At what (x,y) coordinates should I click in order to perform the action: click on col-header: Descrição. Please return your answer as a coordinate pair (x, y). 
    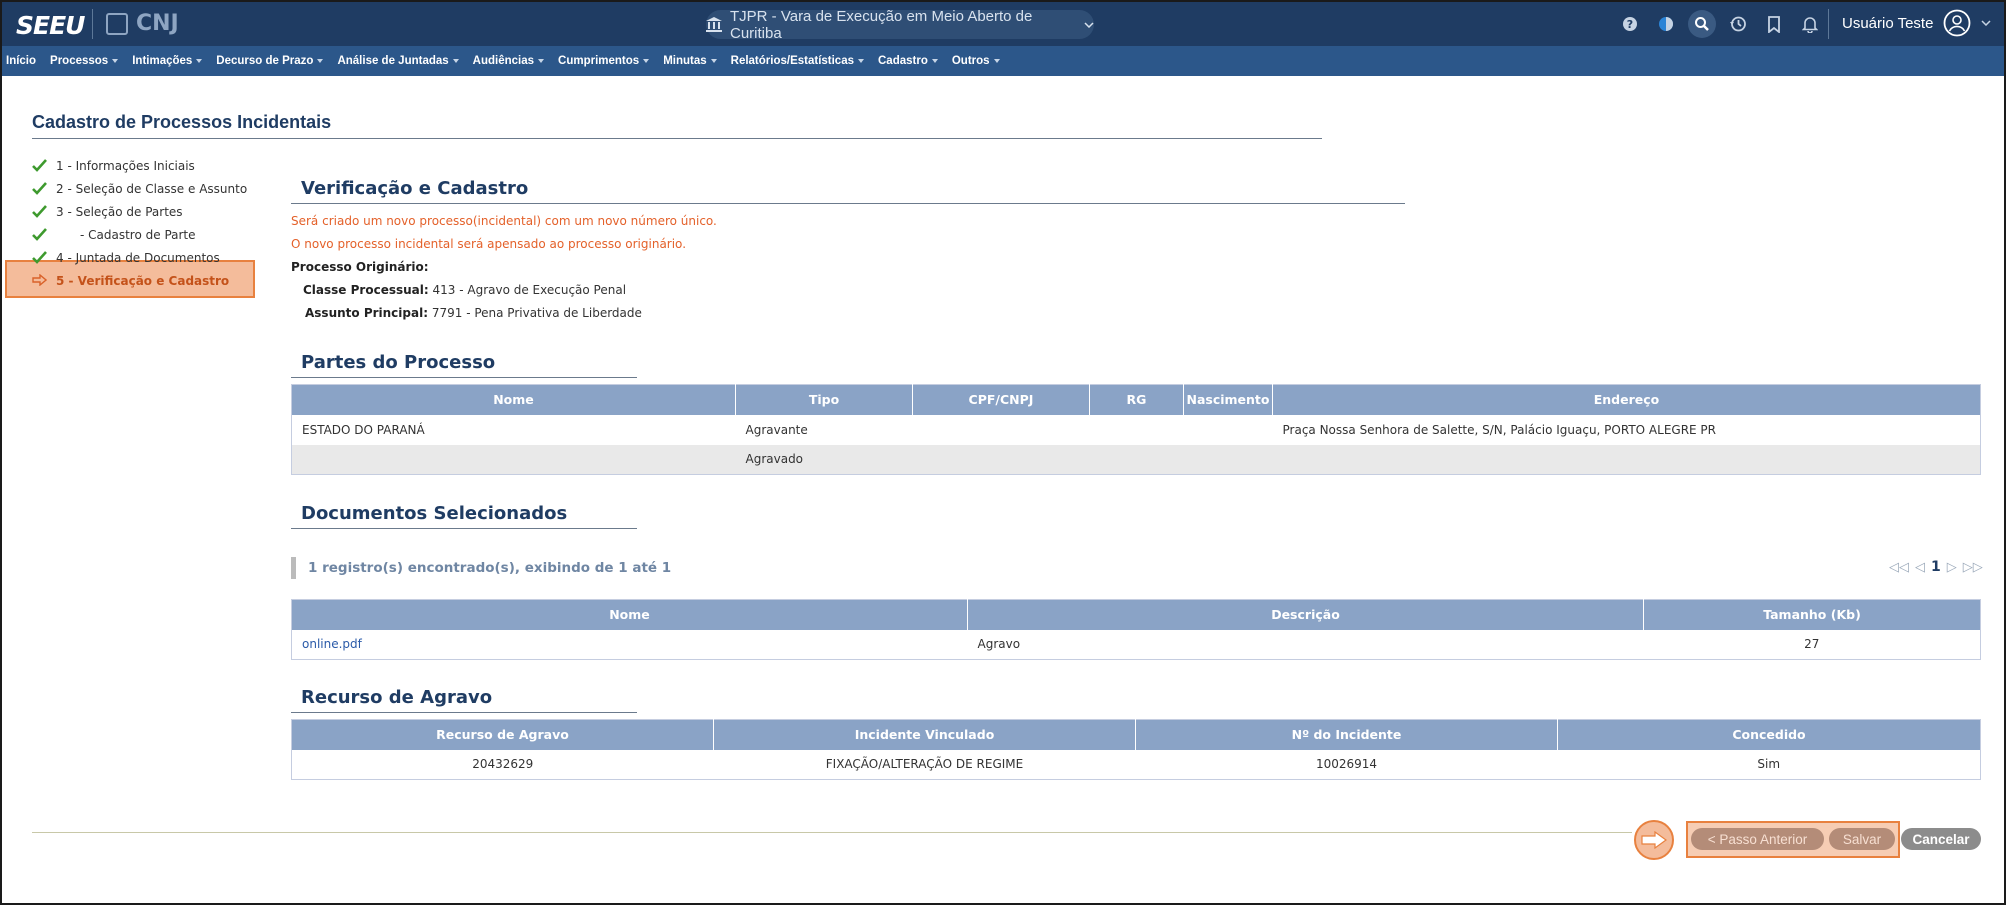
    Looking at the image, I should click on (1305, 614).